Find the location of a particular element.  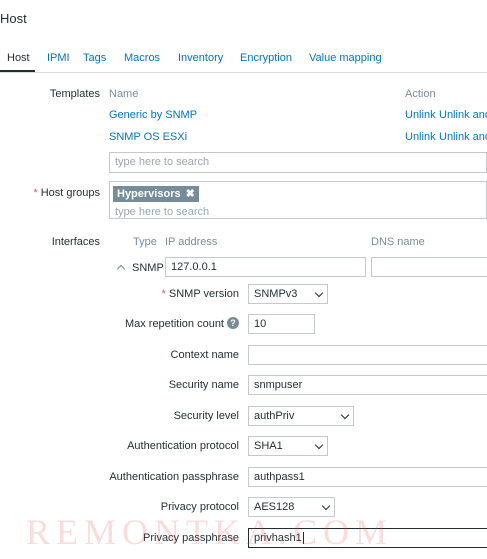

templates-label: Templates is located at coordinates (74, 94).